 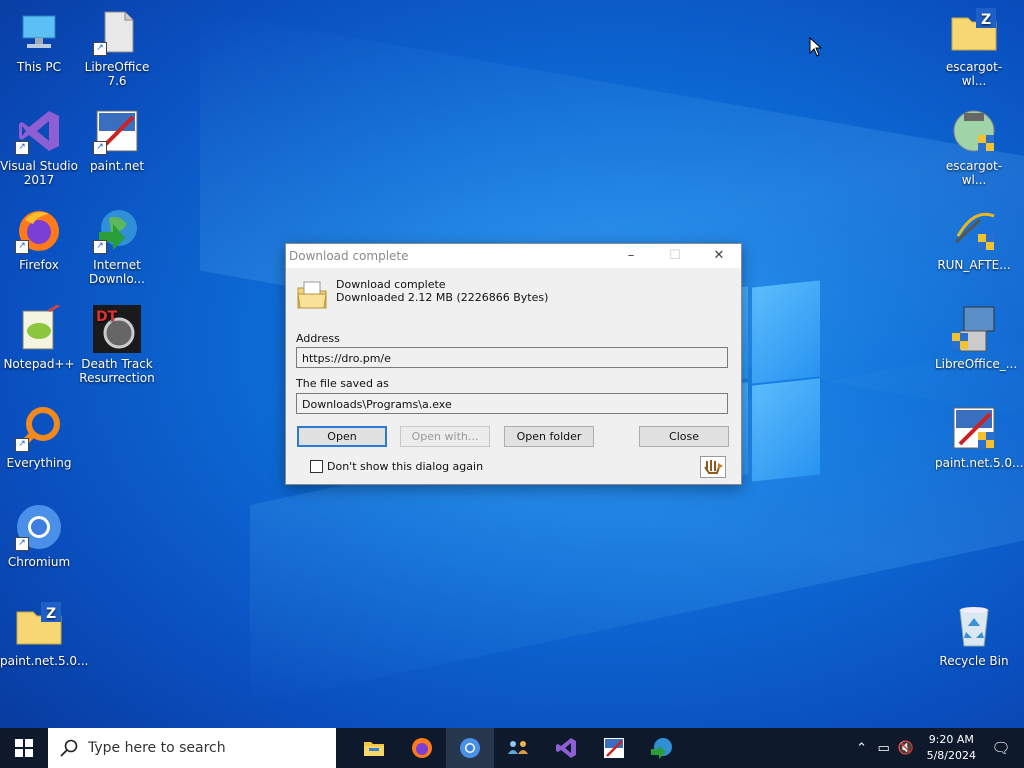 I want to click on taskbar-chromium, so click(x=470, y=748).